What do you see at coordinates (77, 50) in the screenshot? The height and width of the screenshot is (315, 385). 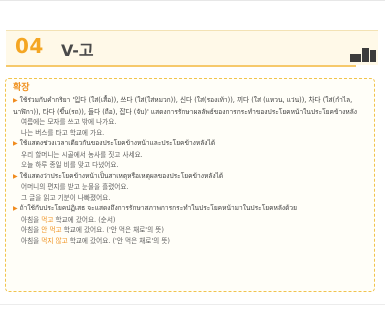 I see `section-title: V-고` at bounding box center [77, 50].